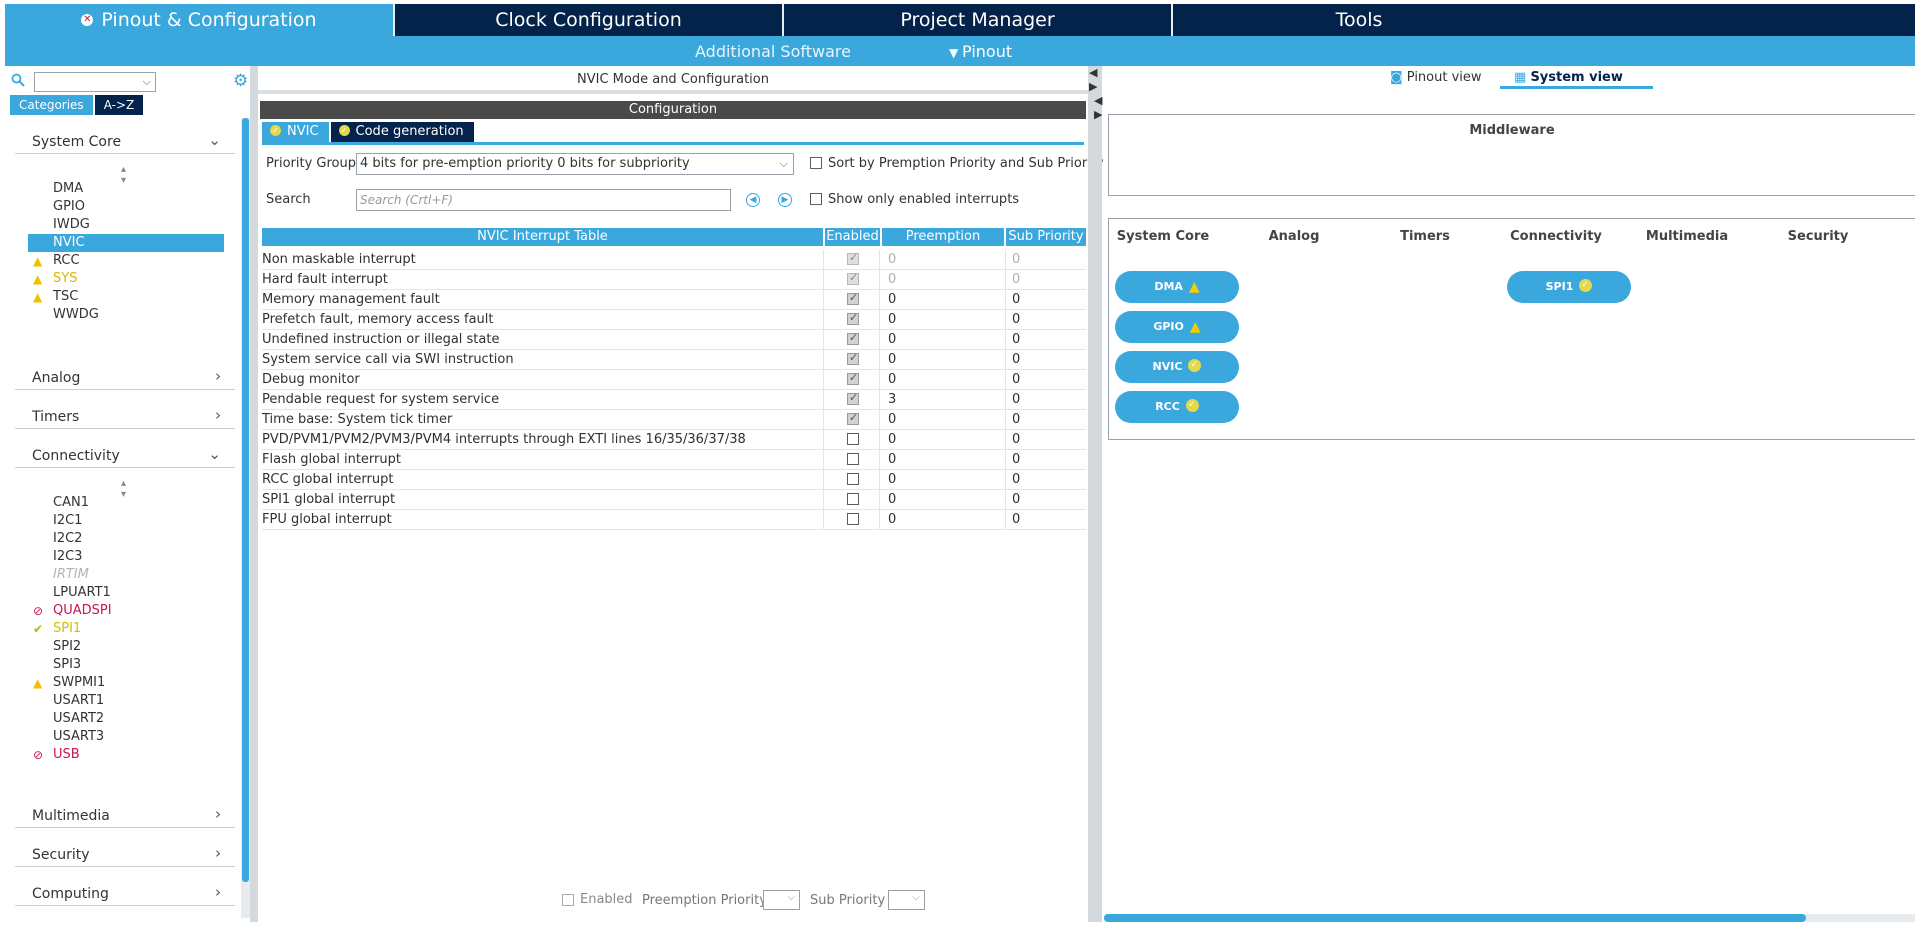  What do you see at coordinates (1046, 237) in the screenshot?
I see `column-header-sub-priority: Sub Priority` at bounding box center [1046, 237].